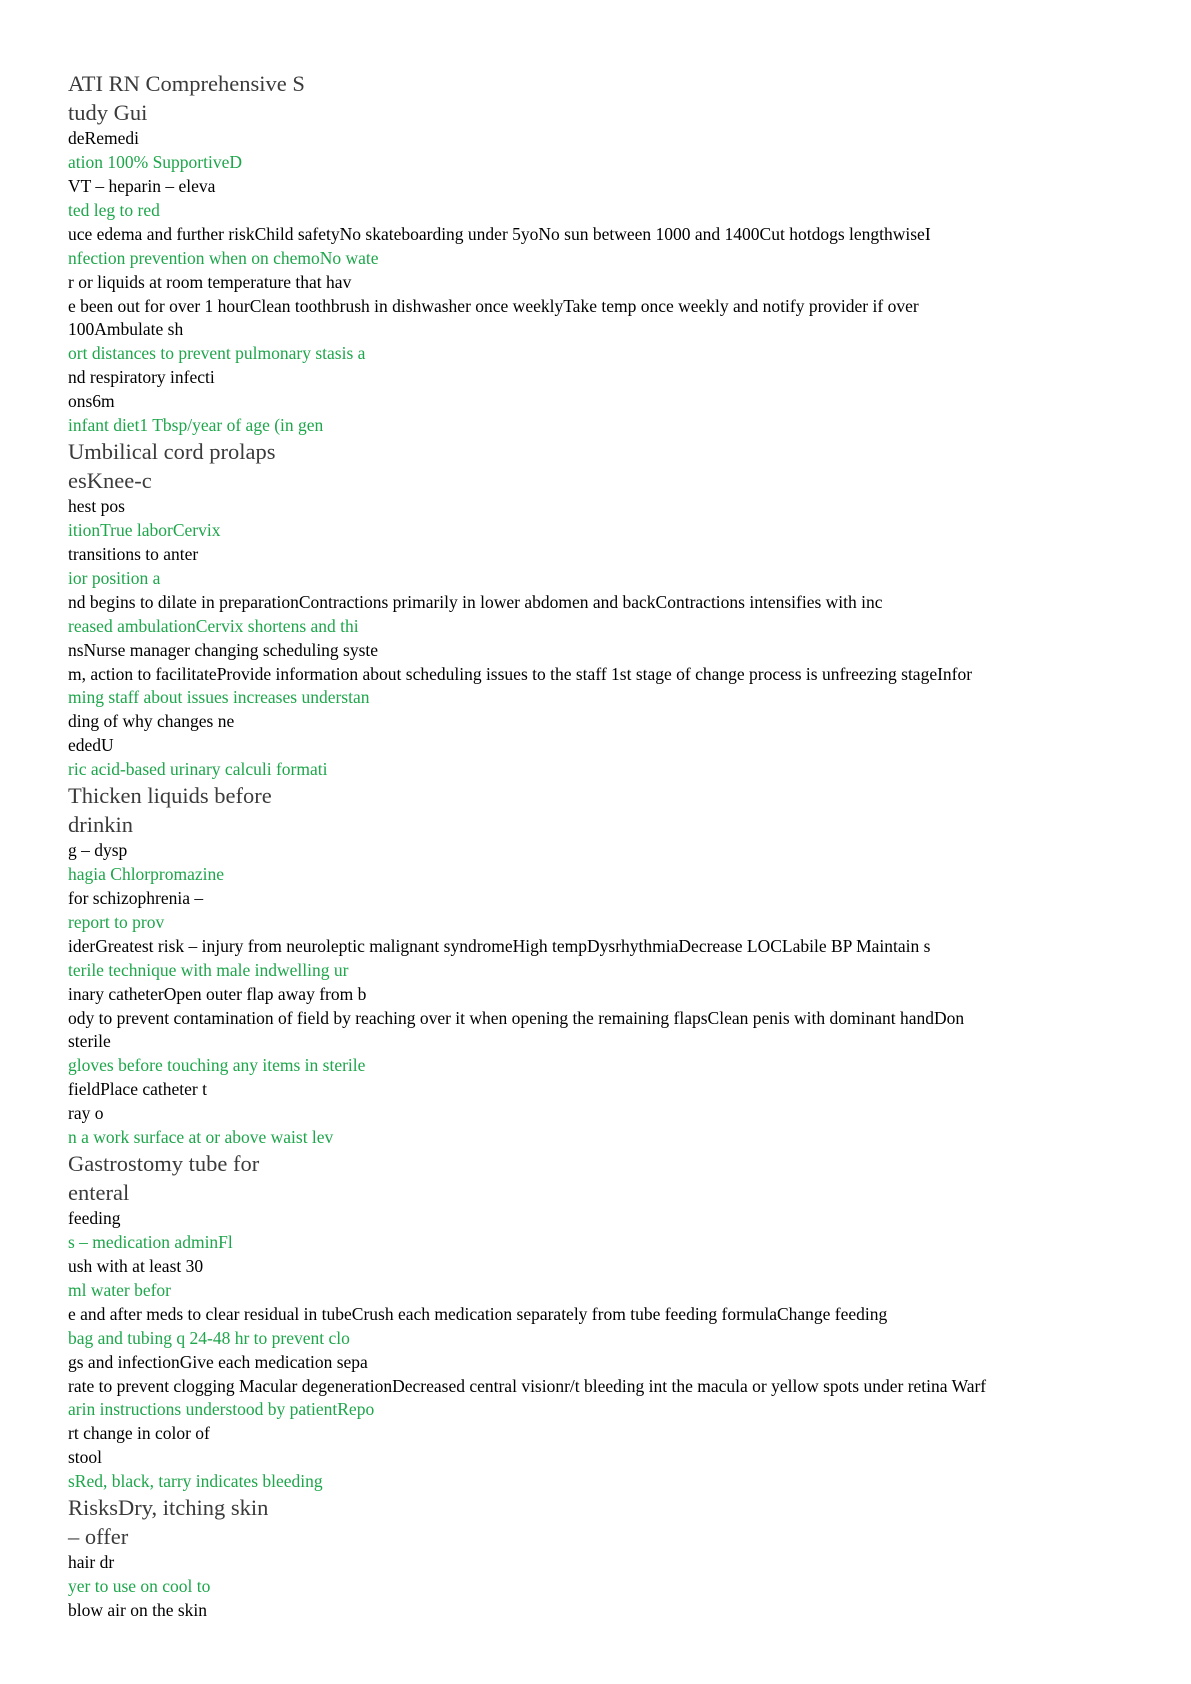 Image resolution: width=1191 pixels, height=1684 pixels. I want to click on document-text-line: g – dysp, so click(98, 850).